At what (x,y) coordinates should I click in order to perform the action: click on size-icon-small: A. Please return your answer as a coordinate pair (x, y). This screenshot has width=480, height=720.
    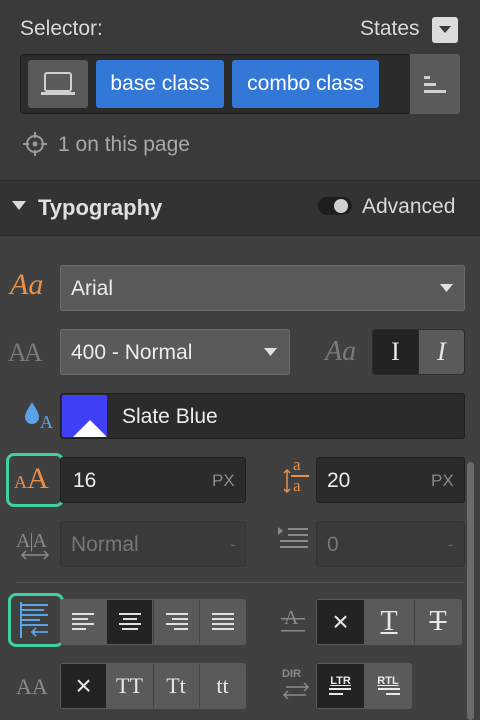
    Looking at the image, I should click on (20, 482).